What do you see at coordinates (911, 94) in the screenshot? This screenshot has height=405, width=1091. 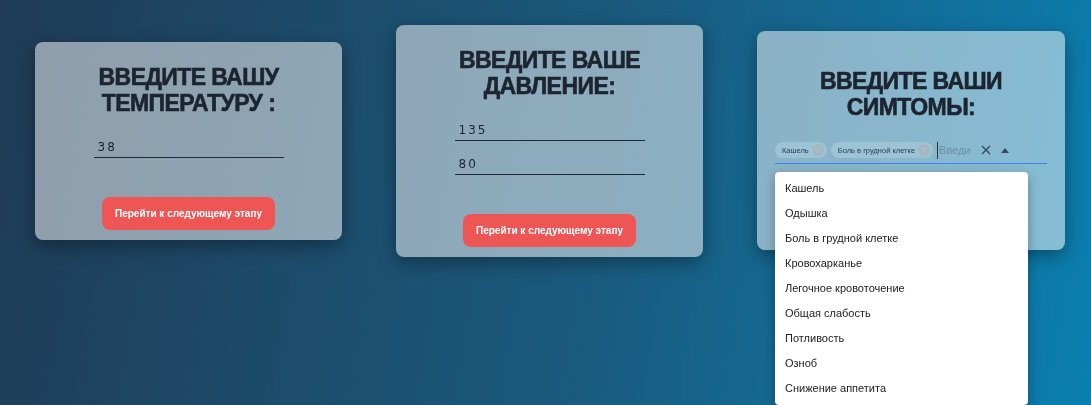 I see `card-title: ВВЕДИТЕ ВАШИ СИМТОМЫ:` at bounding box center [911, 94].